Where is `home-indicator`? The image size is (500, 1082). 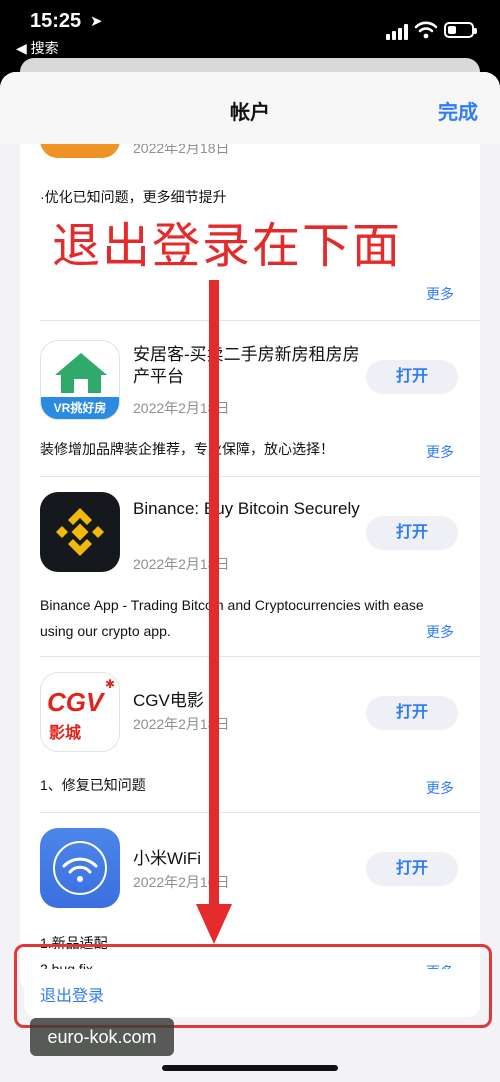
home-indicator is located at coordinates (250, 1068).